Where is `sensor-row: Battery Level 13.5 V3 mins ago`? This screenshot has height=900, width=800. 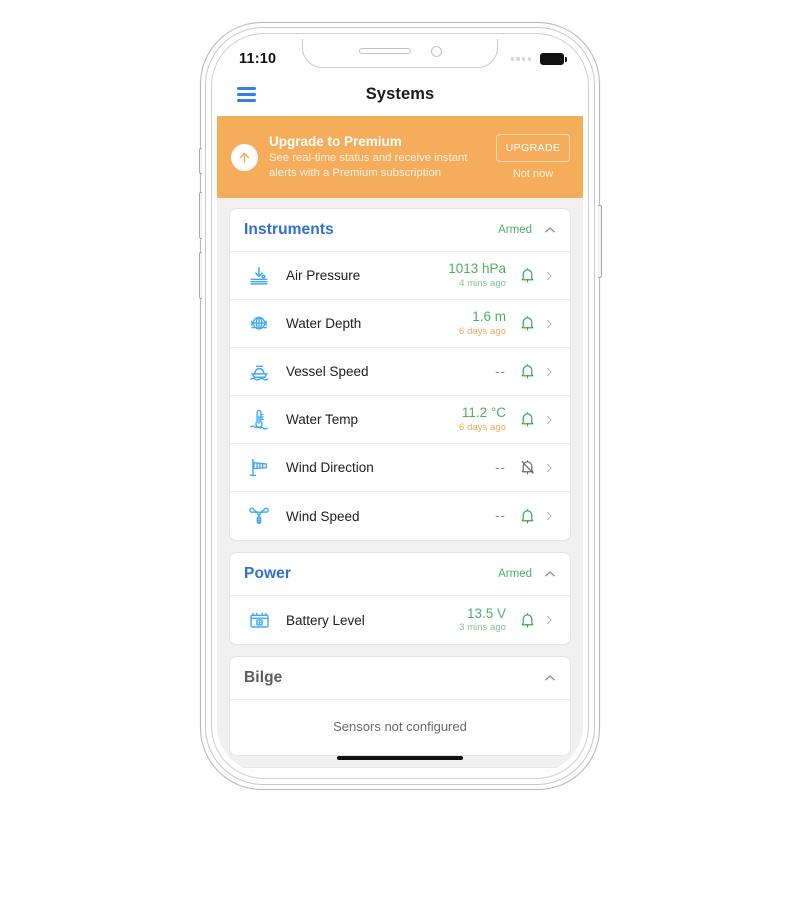
sensor-row: Battery Level 13.5 V3 mins ago is located at coordinates (400, 620).